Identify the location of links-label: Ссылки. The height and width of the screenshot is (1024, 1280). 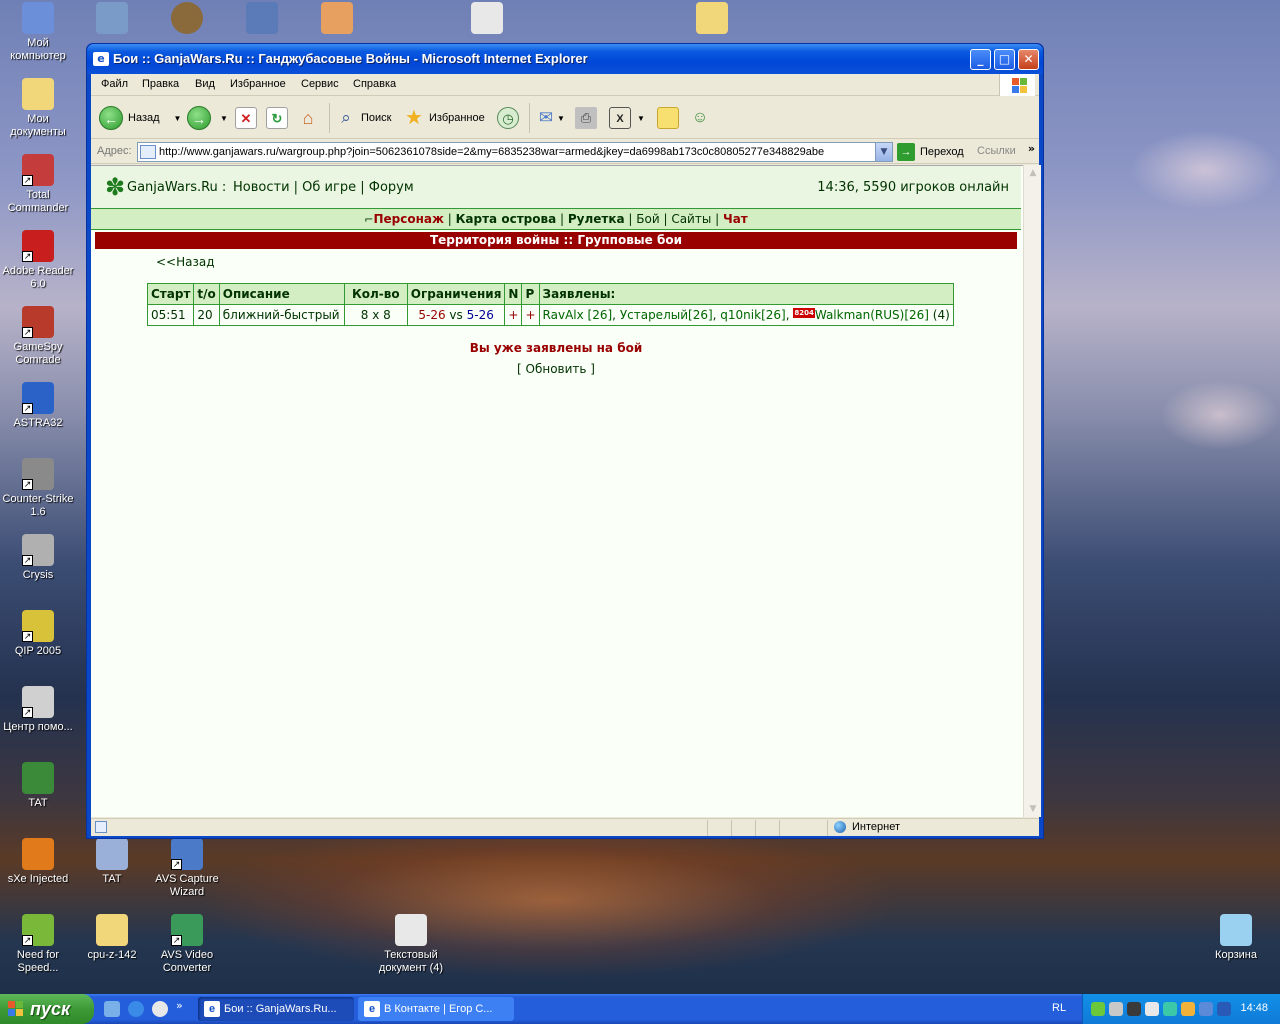
(996, 151).